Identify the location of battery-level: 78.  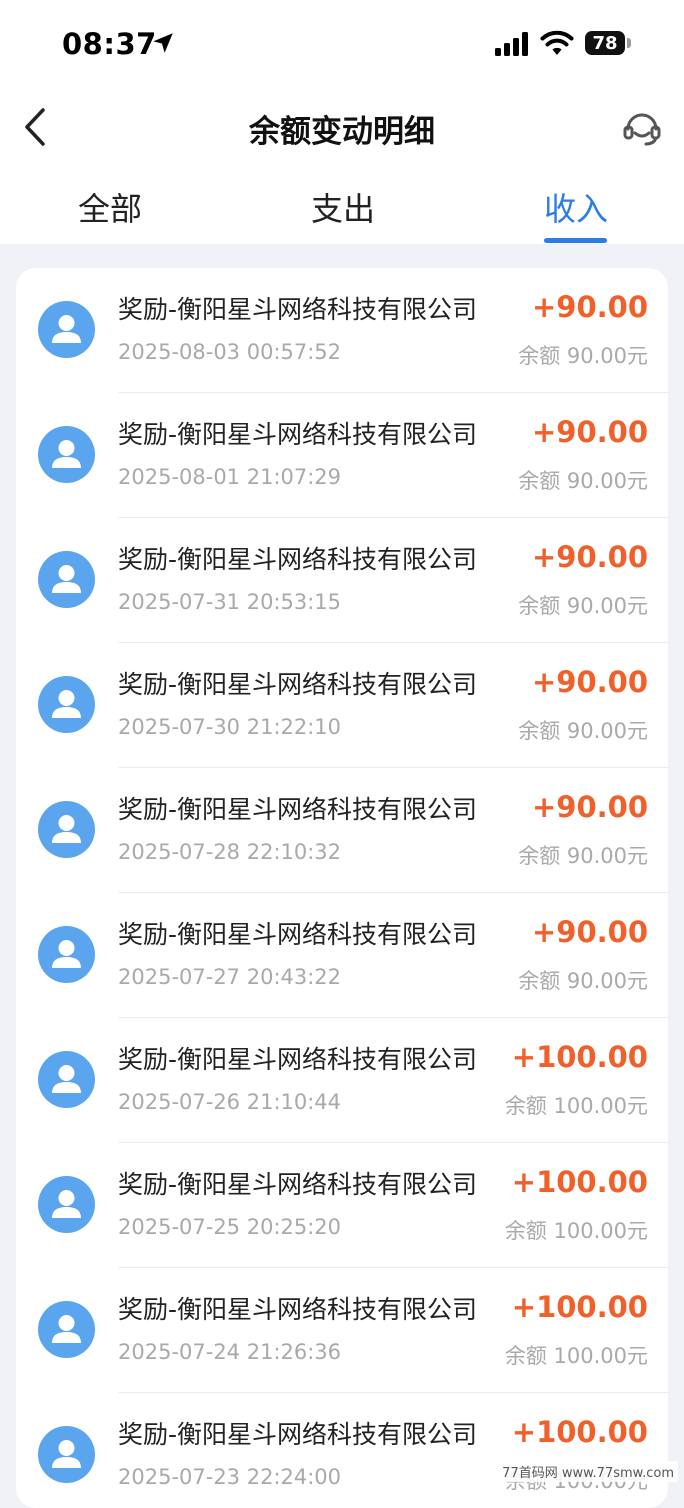
(605, 43).